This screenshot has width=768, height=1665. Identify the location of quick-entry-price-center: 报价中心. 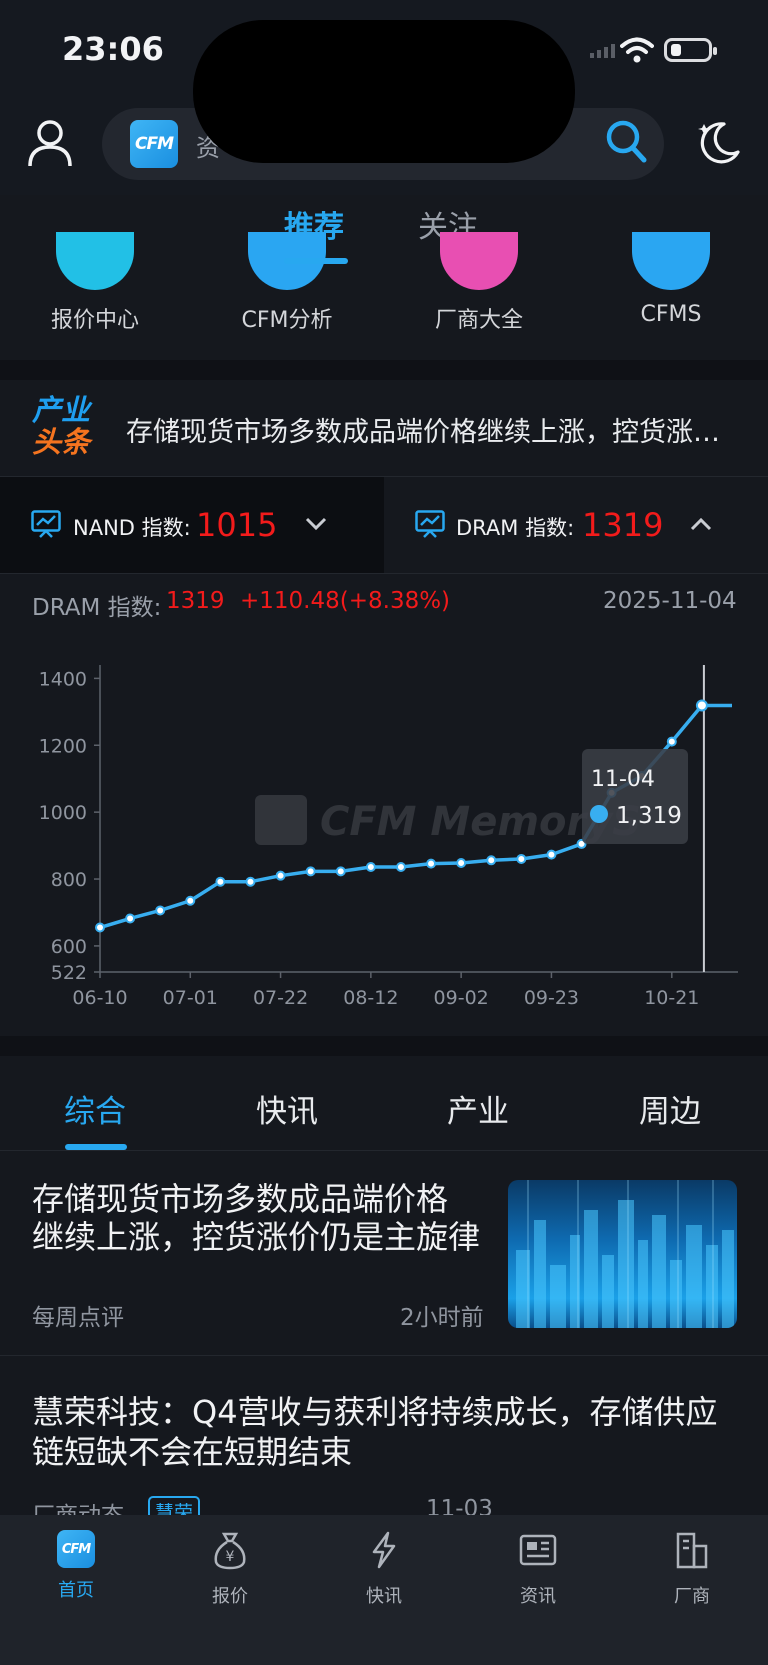
(95, 318).